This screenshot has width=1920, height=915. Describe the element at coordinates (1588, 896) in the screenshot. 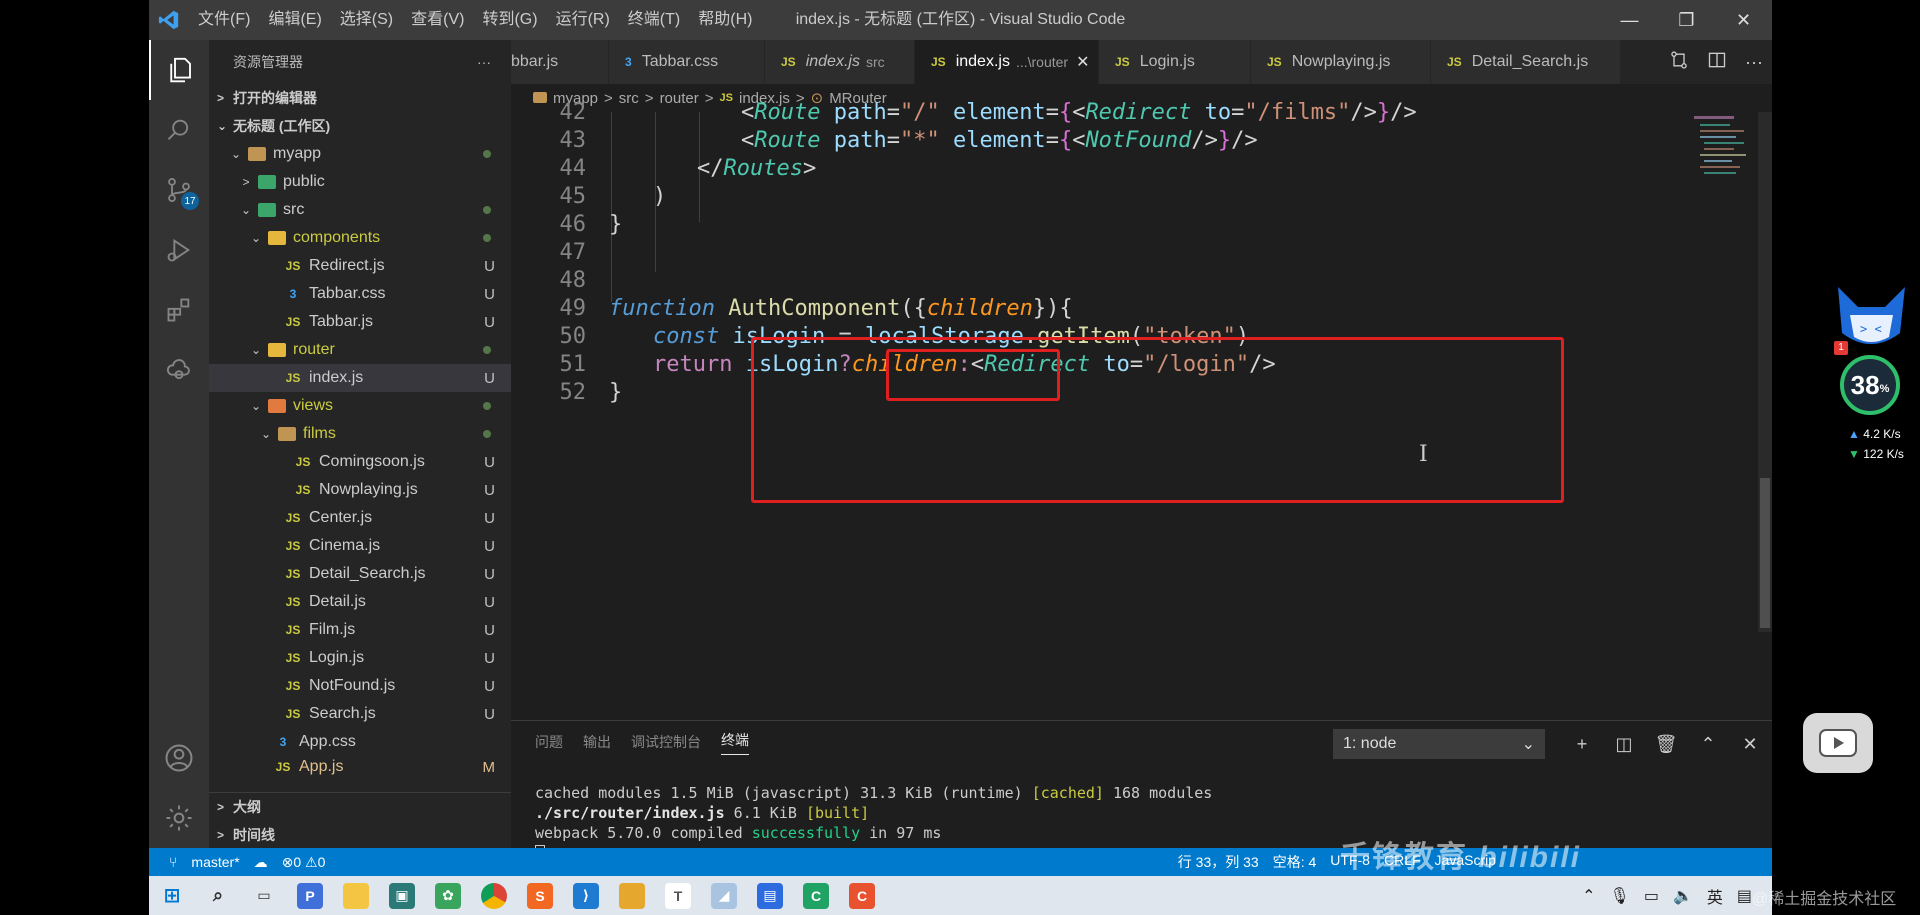

I see `tray-chevron-icon: ⌃` at that location.